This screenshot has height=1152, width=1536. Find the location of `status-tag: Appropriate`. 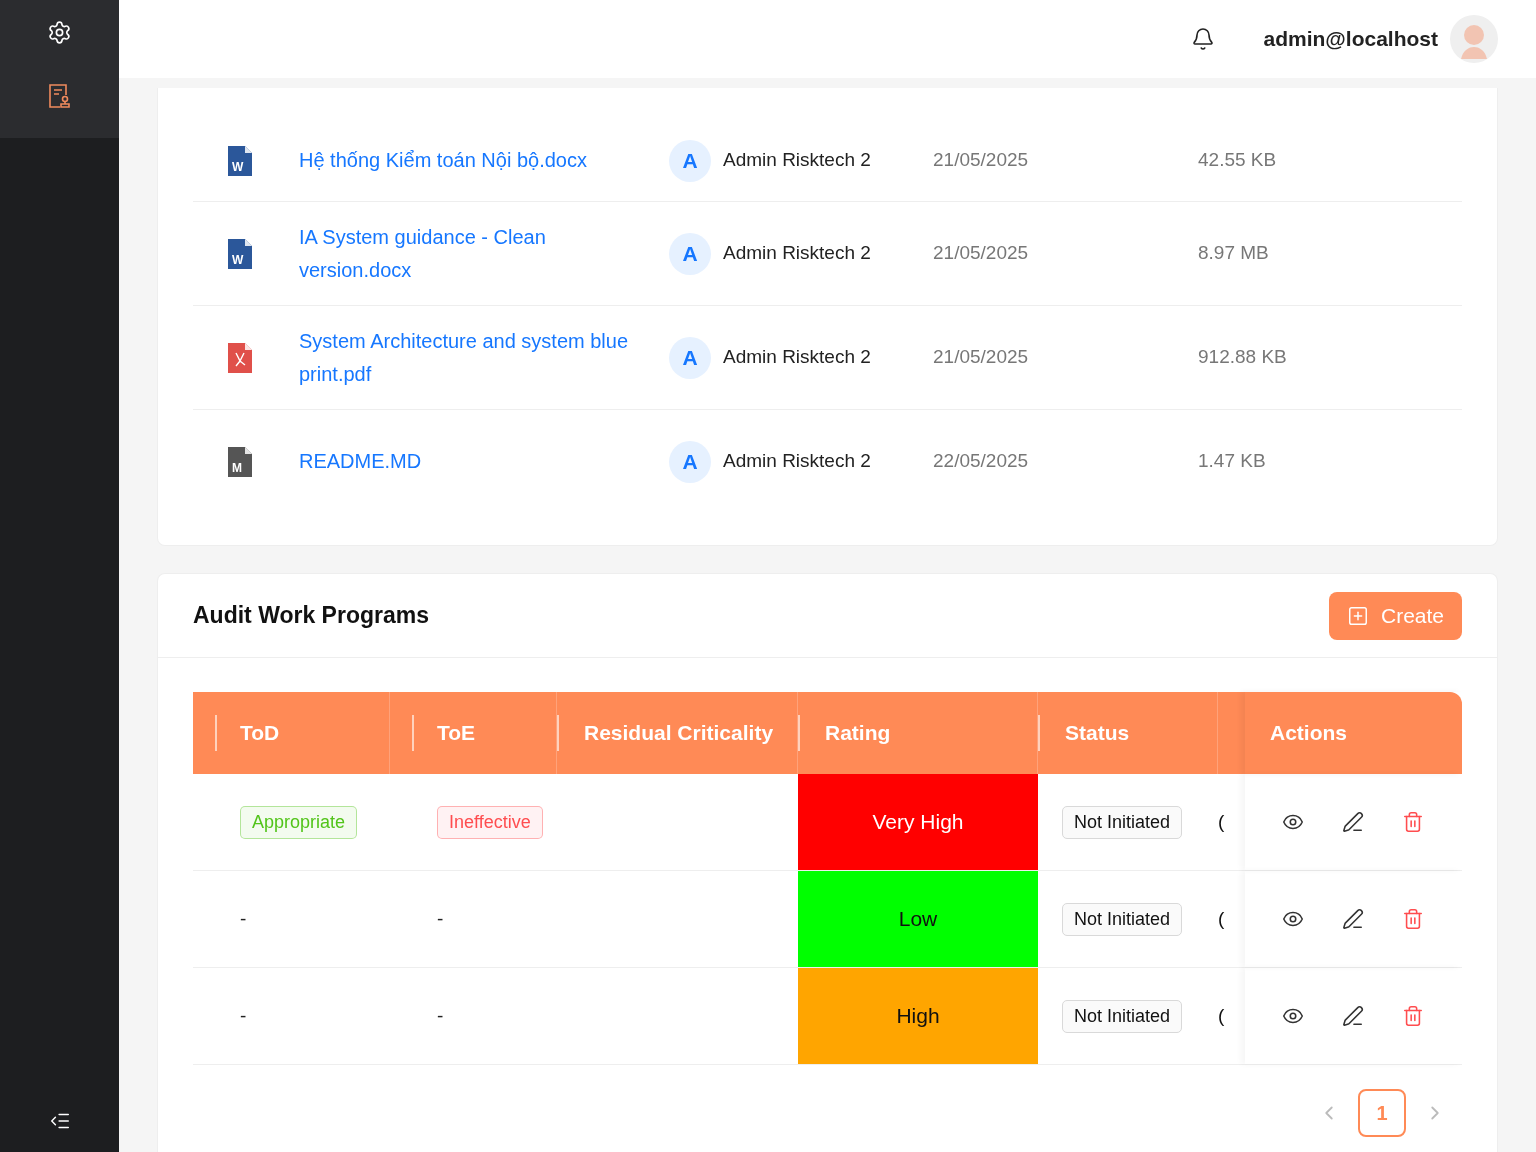

status-tag: Appropriate is located at coordinates (299, 822).